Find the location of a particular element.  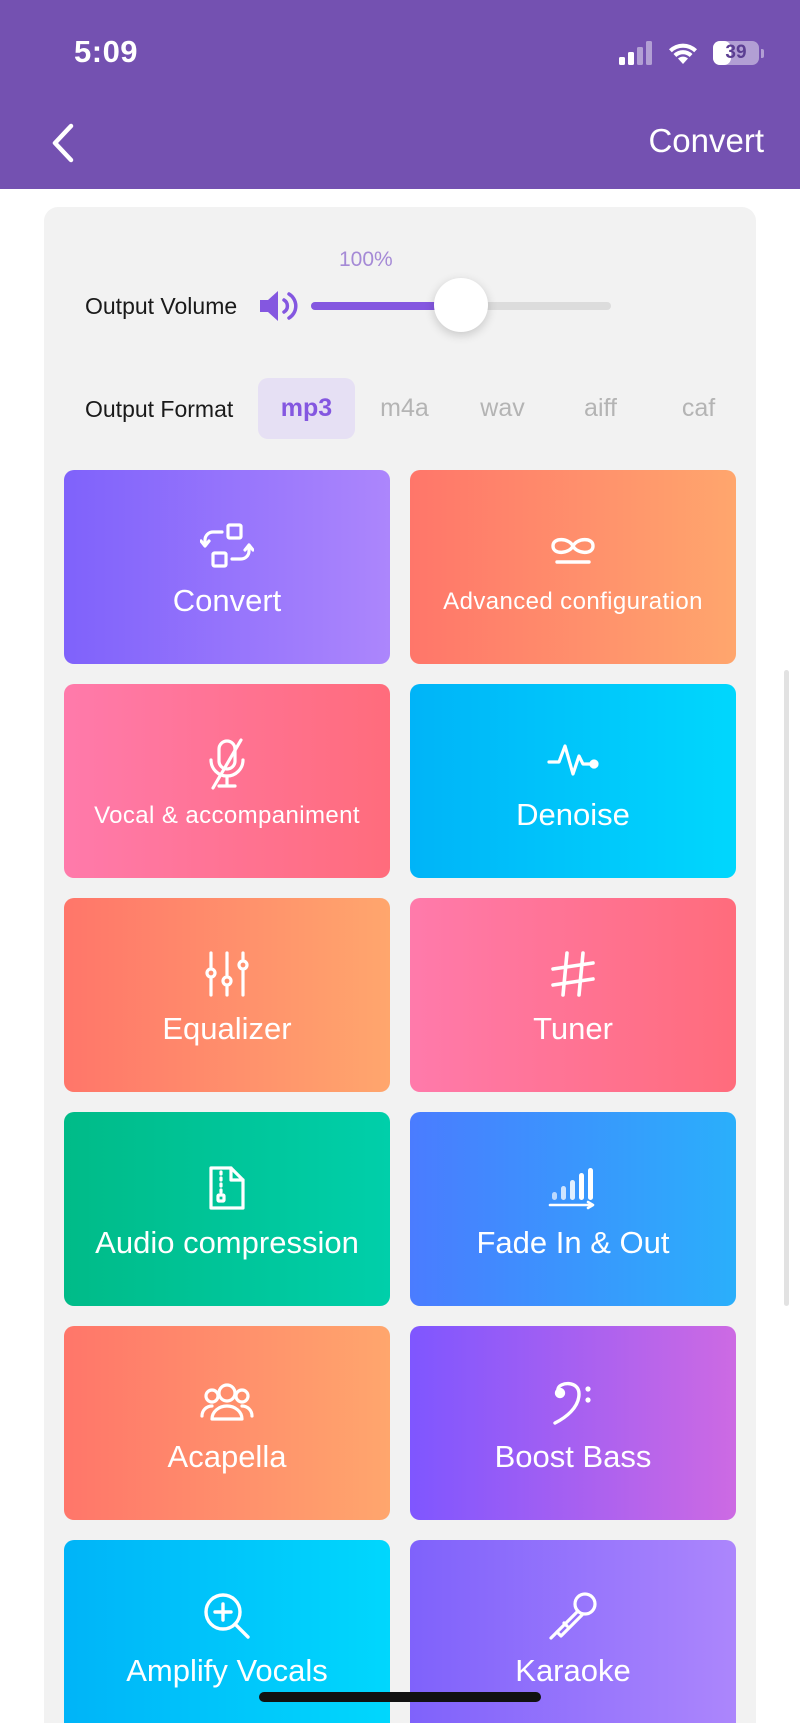

format-option-m4a: m4a is located at coordinates (404, 408).